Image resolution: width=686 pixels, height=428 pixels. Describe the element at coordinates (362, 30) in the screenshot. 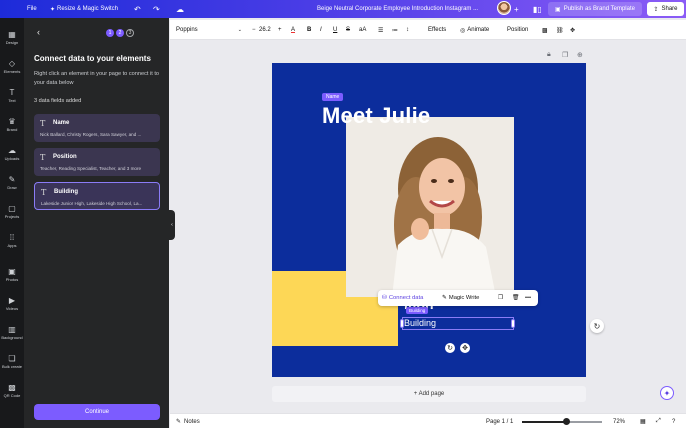

I see `letter-case-icon: aA` at that location.